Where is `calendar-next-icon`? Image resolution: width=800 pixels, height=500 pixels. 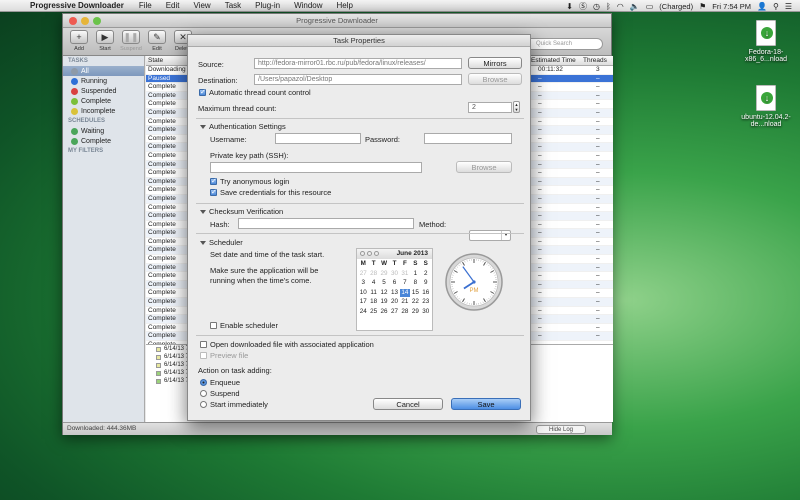
calendar-next-icon is located at coordinates (376, 253).